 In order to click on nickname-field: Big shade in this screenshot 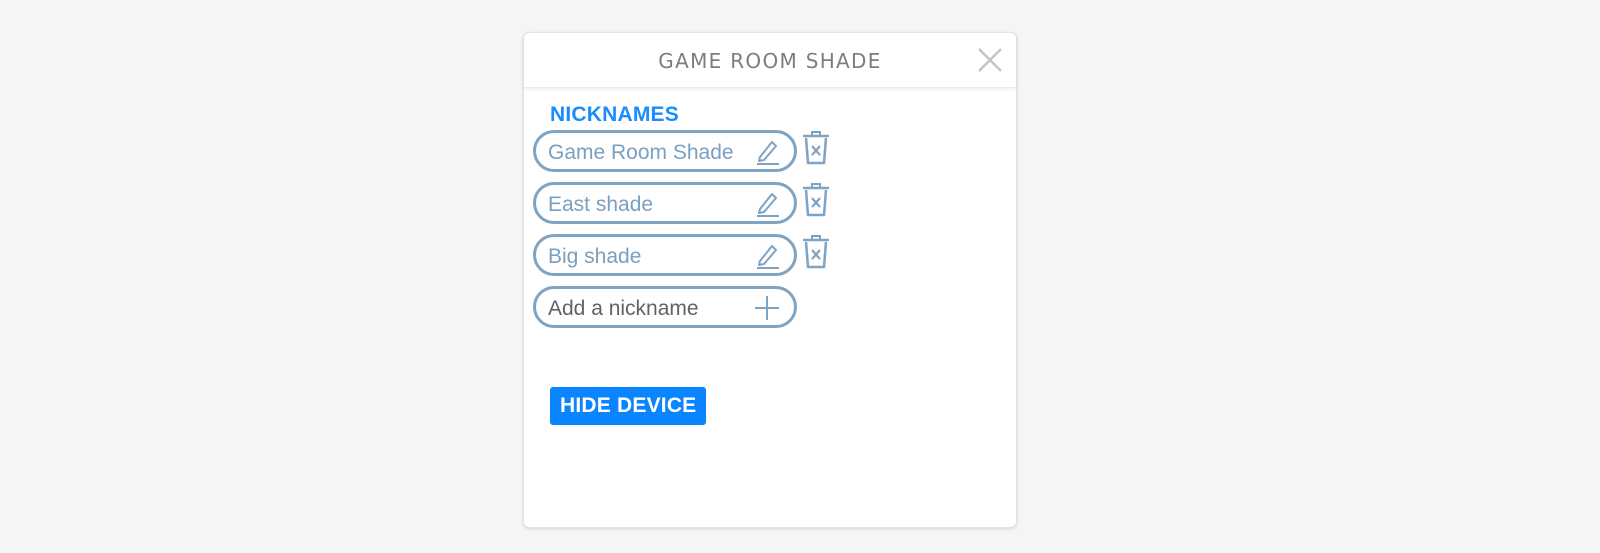, I will do `click(665, 255)`.